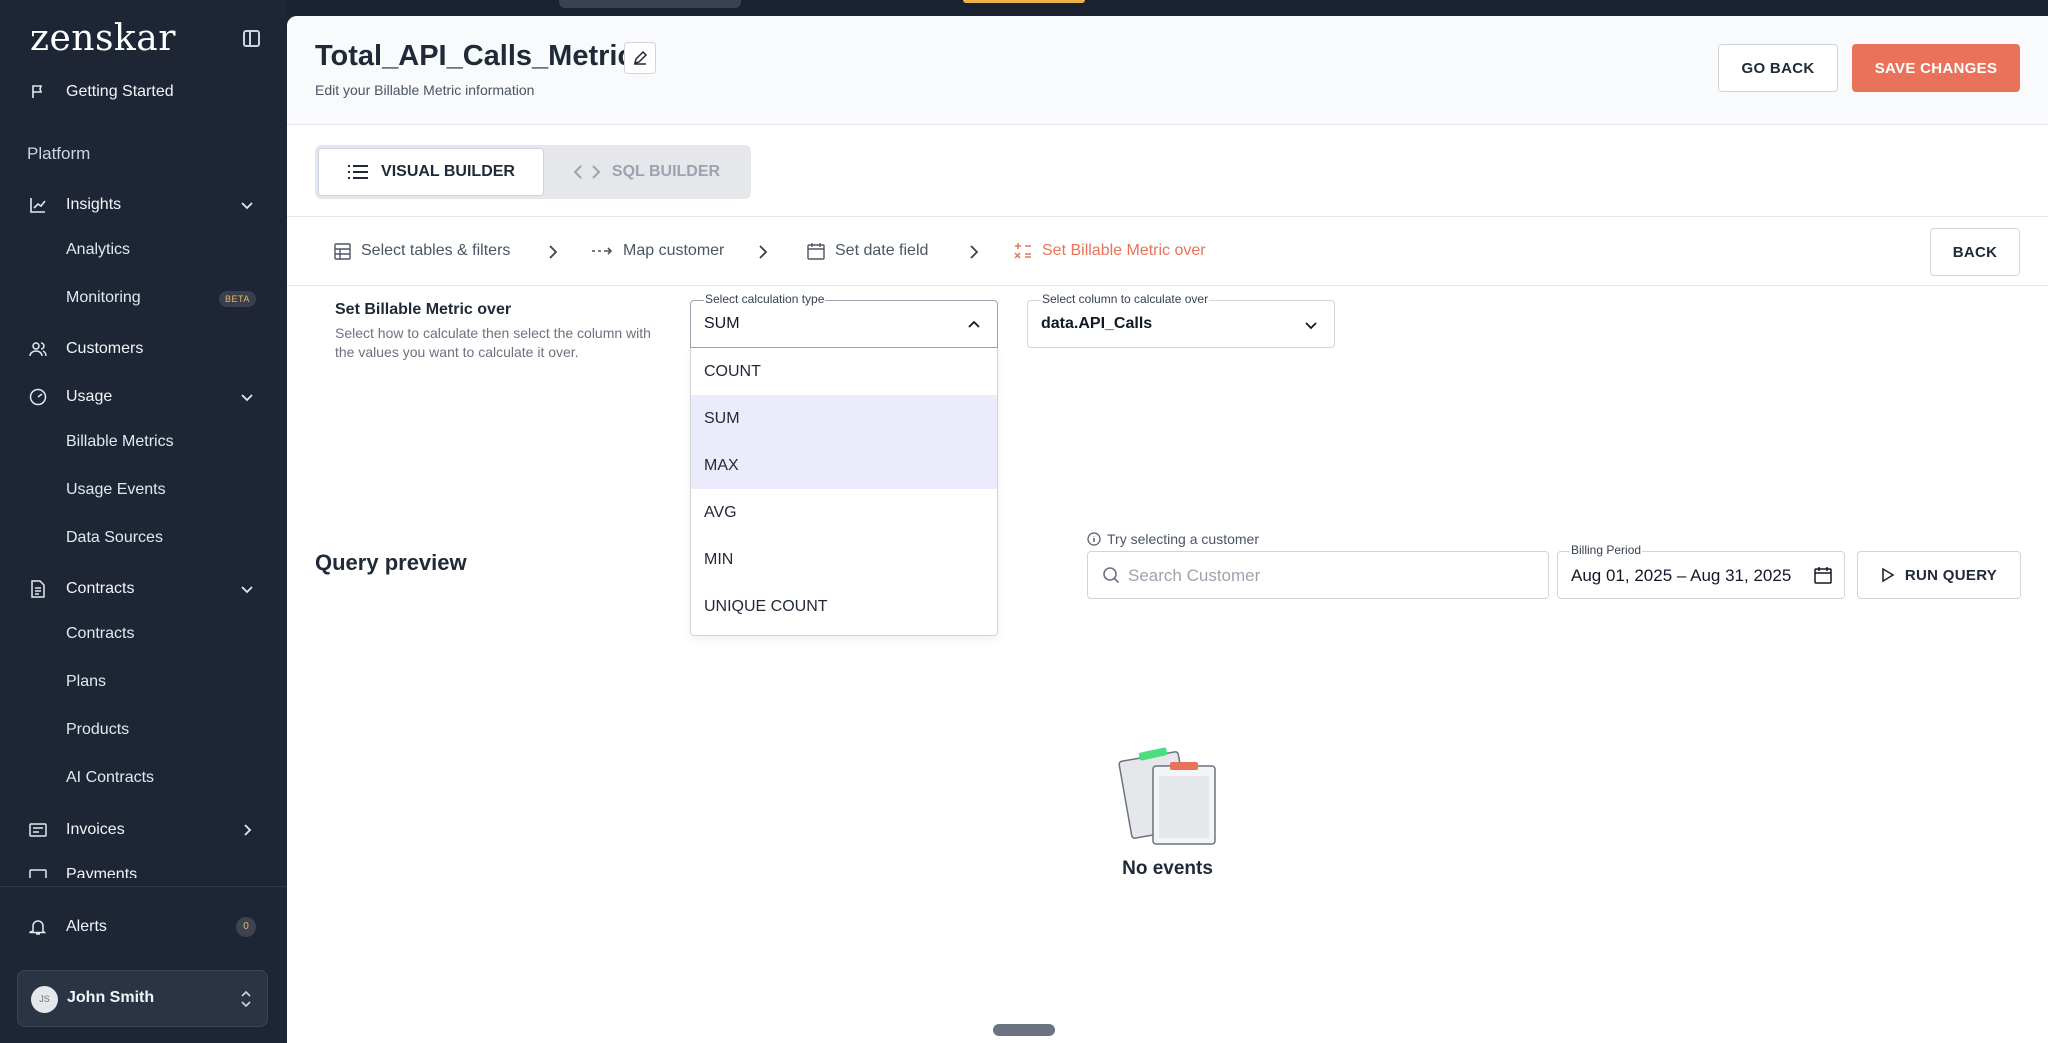 This screenshot has width=2048, height=1043. Describe the element at coordinates (358, 172) in the screenshot. I see `list-icon` at that location.